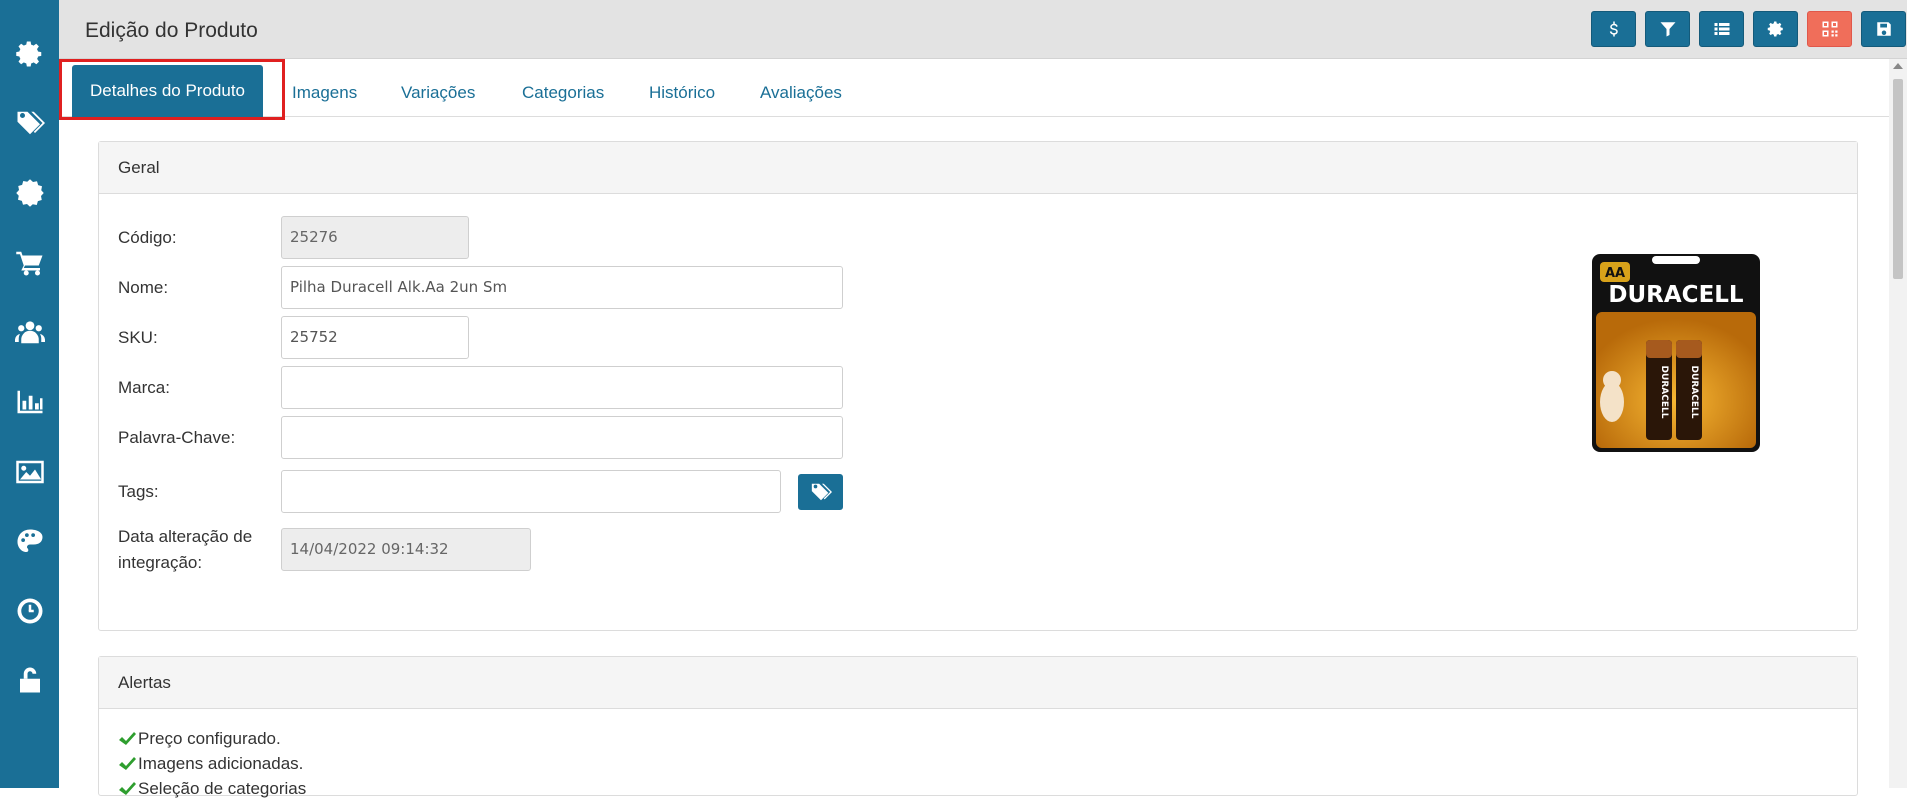 The width and height of the screenshot is (1907, 799). Describe the element at coordinates (138, 337) in the screenshot. I see `sku-label: SKU:` at that location.